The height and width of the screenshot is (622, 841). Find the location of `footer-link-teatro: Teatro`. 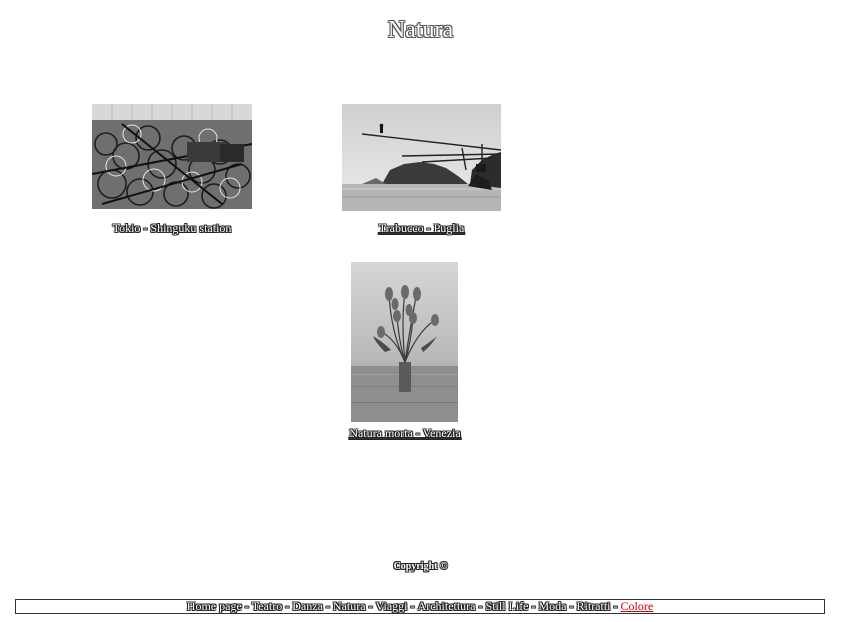

footer-link-teatro: Teatro is located at coordinates (267, 606).